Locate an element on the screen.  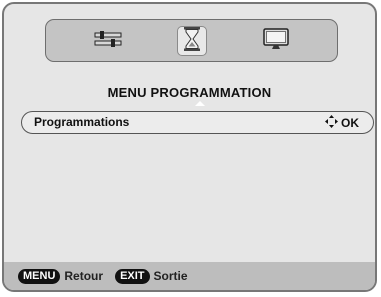
tv-screen-icon is located at coordinates (276, 41).